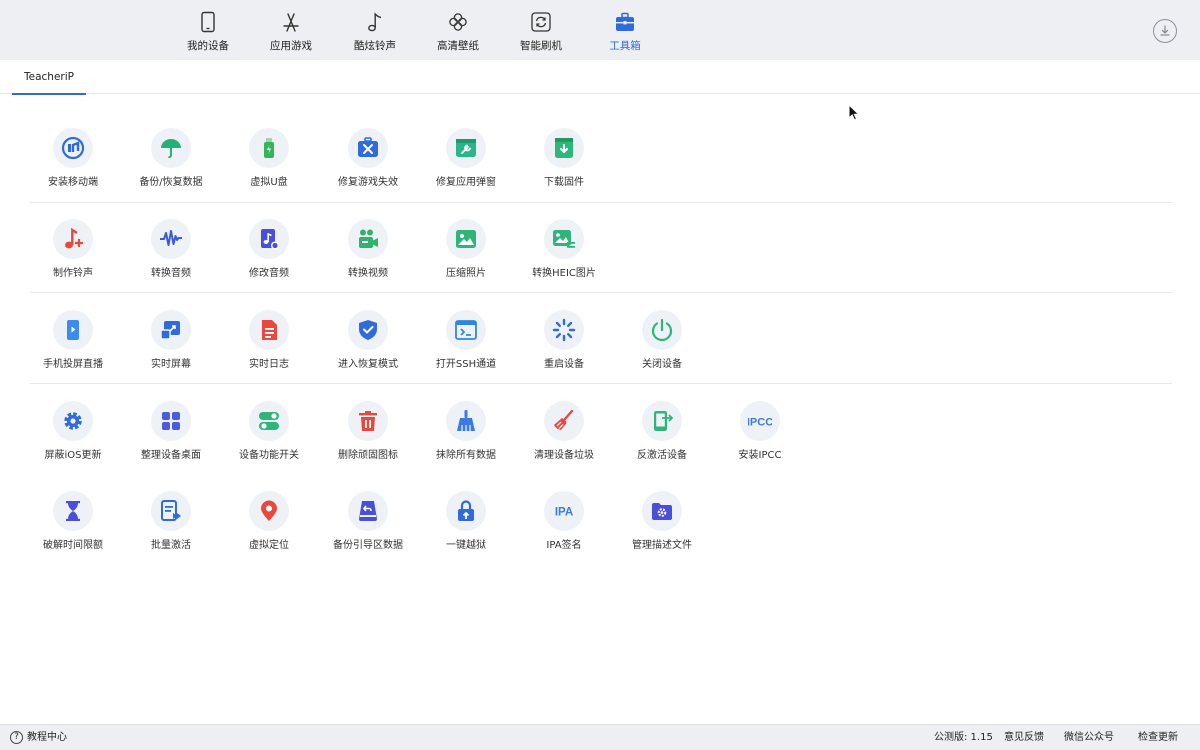  I want to click on audio-file-icon, so click(270, 239).